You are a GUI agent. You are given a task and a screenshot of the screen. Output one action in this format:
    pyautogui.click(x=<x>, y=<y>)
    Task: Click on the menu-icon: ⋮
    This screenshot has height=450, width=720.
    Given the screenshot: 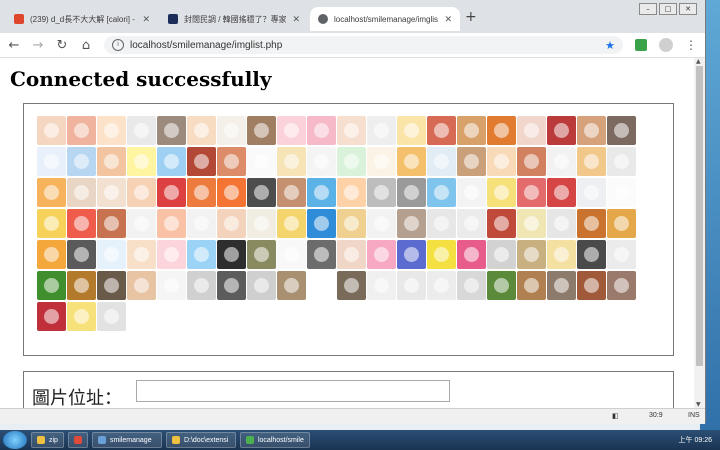 What is the action you would take?
    pyautogui.click(x=691, y=45)
    